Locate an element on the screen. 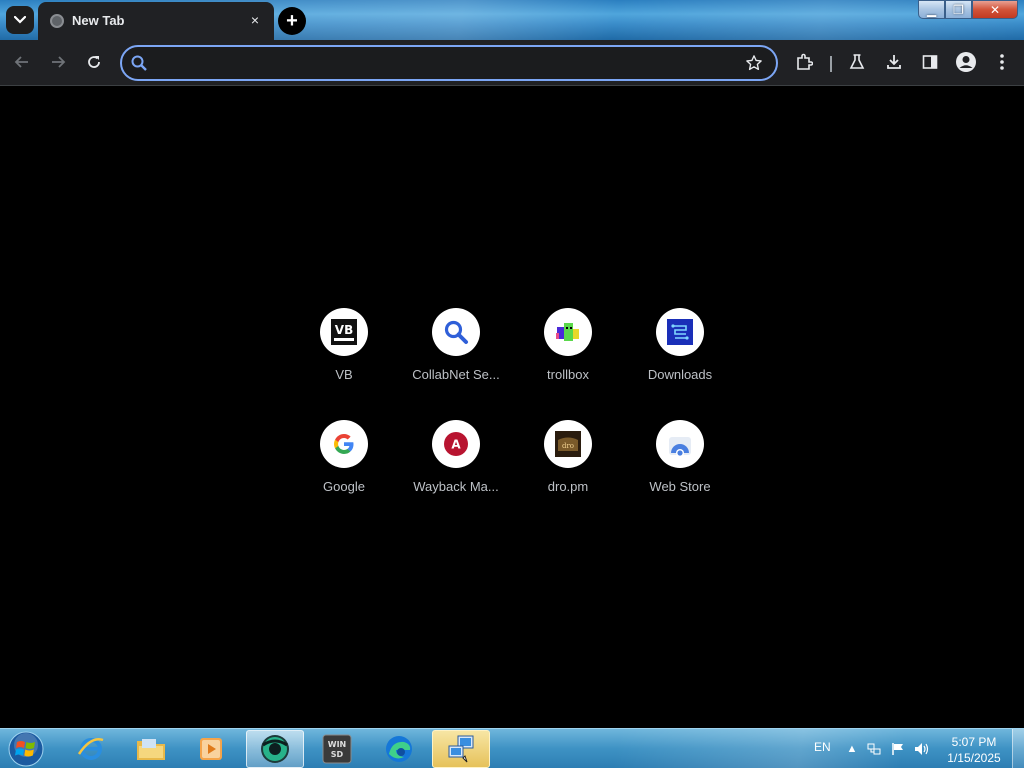 Image resolution: width=1024 pixels, height=768 pixels. network-setup-icon is located at coordinates (461, 749).